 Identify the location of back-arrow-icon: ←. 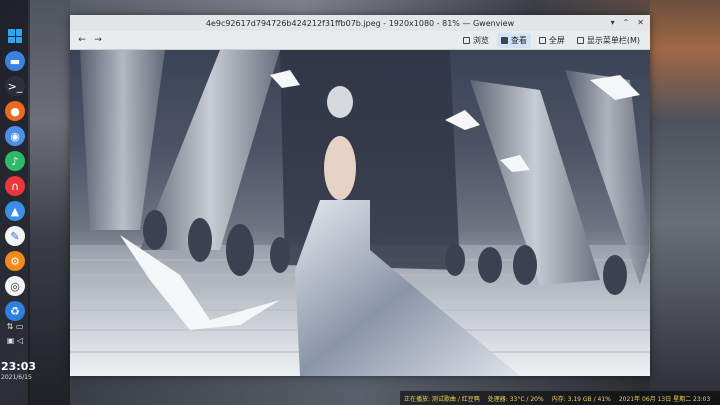
(82, 40).